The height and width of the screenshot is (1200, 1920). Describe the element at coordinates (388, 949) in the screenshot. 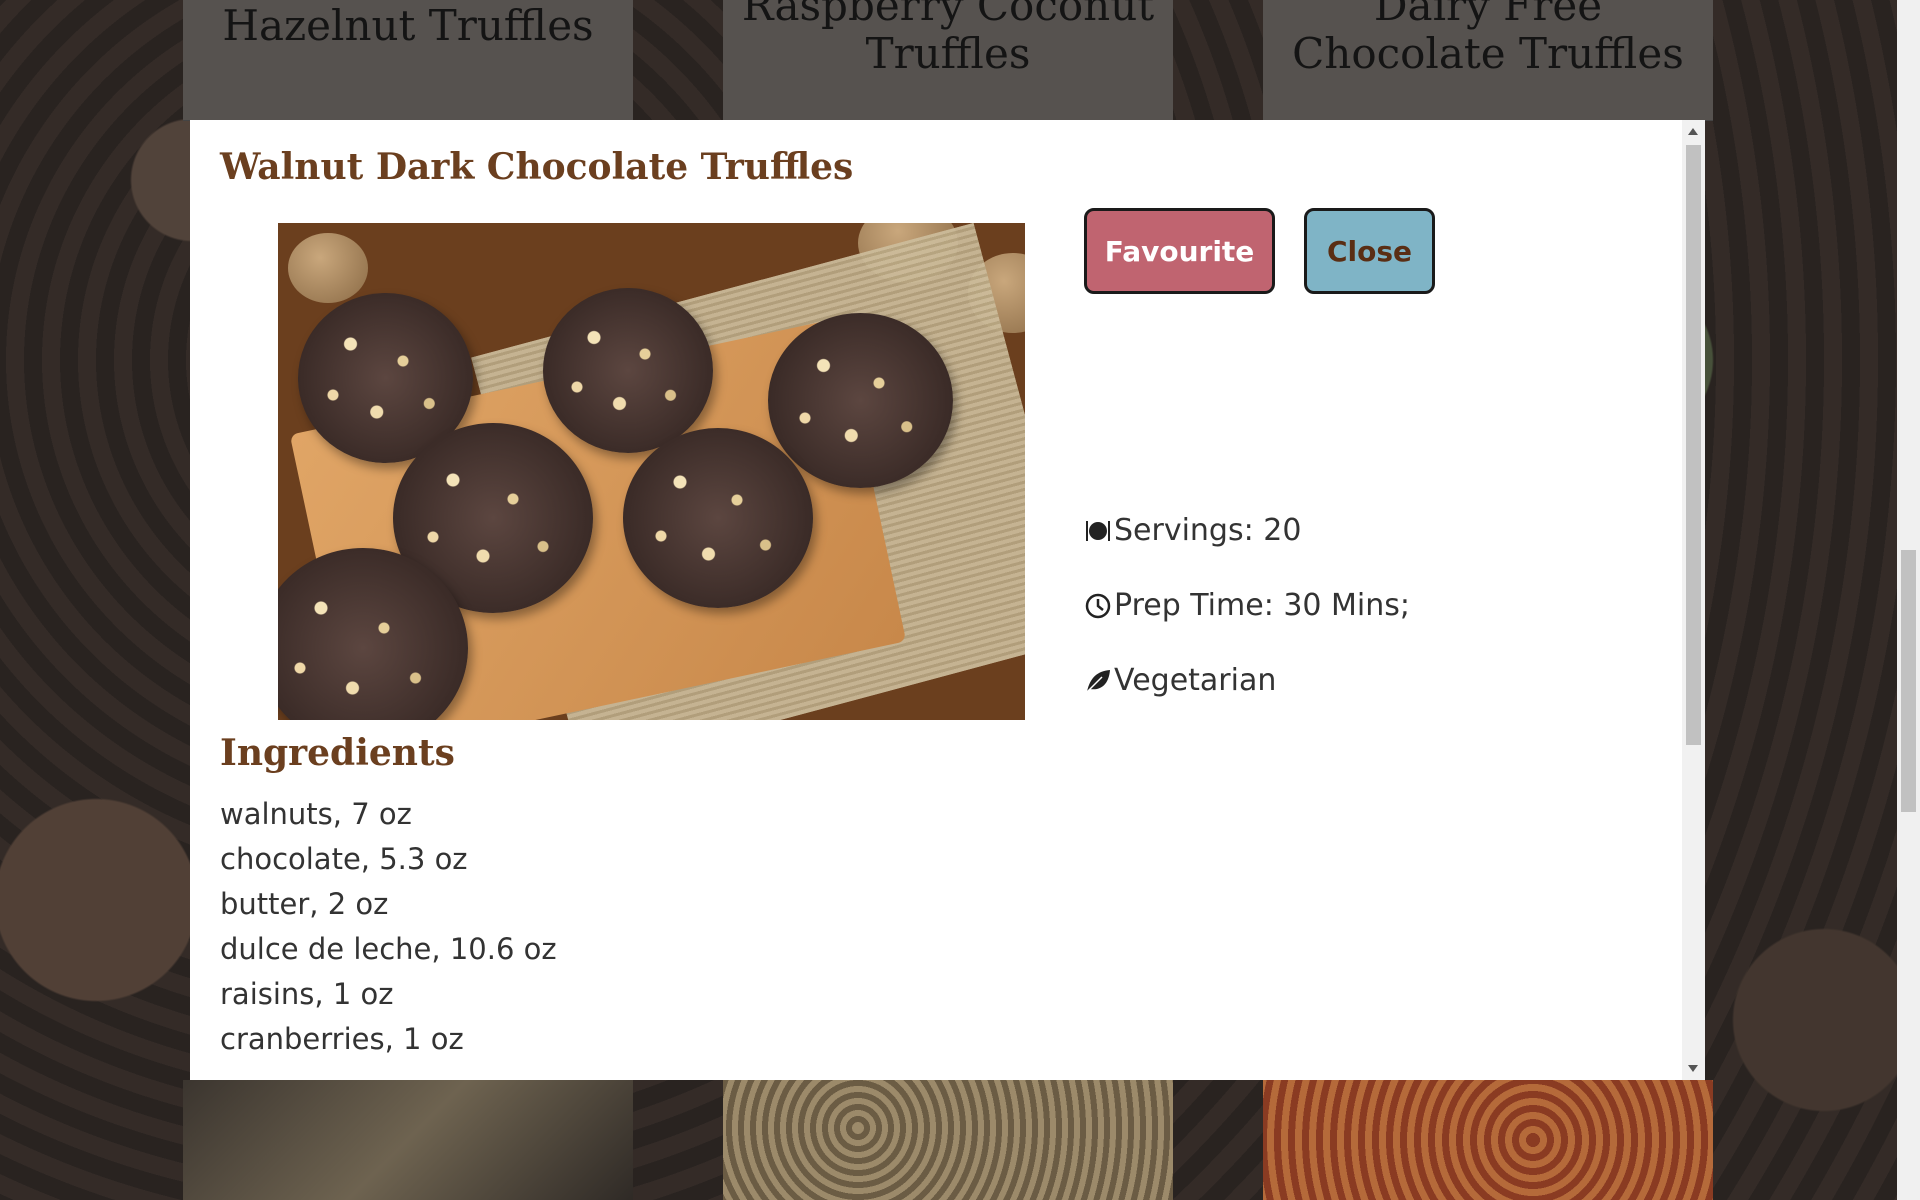

I see `ingredient-item: dulce de leche, 10.6 oz` at that location.